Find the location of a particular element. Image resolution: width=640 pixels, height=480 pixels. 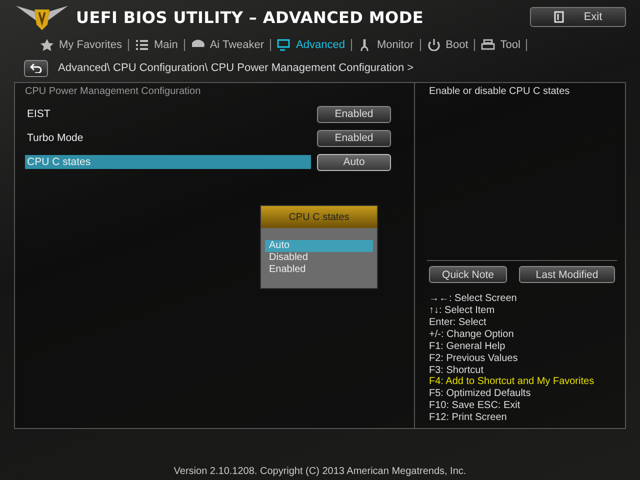

popup-option: Enabled is located at coordinates (319, 270).